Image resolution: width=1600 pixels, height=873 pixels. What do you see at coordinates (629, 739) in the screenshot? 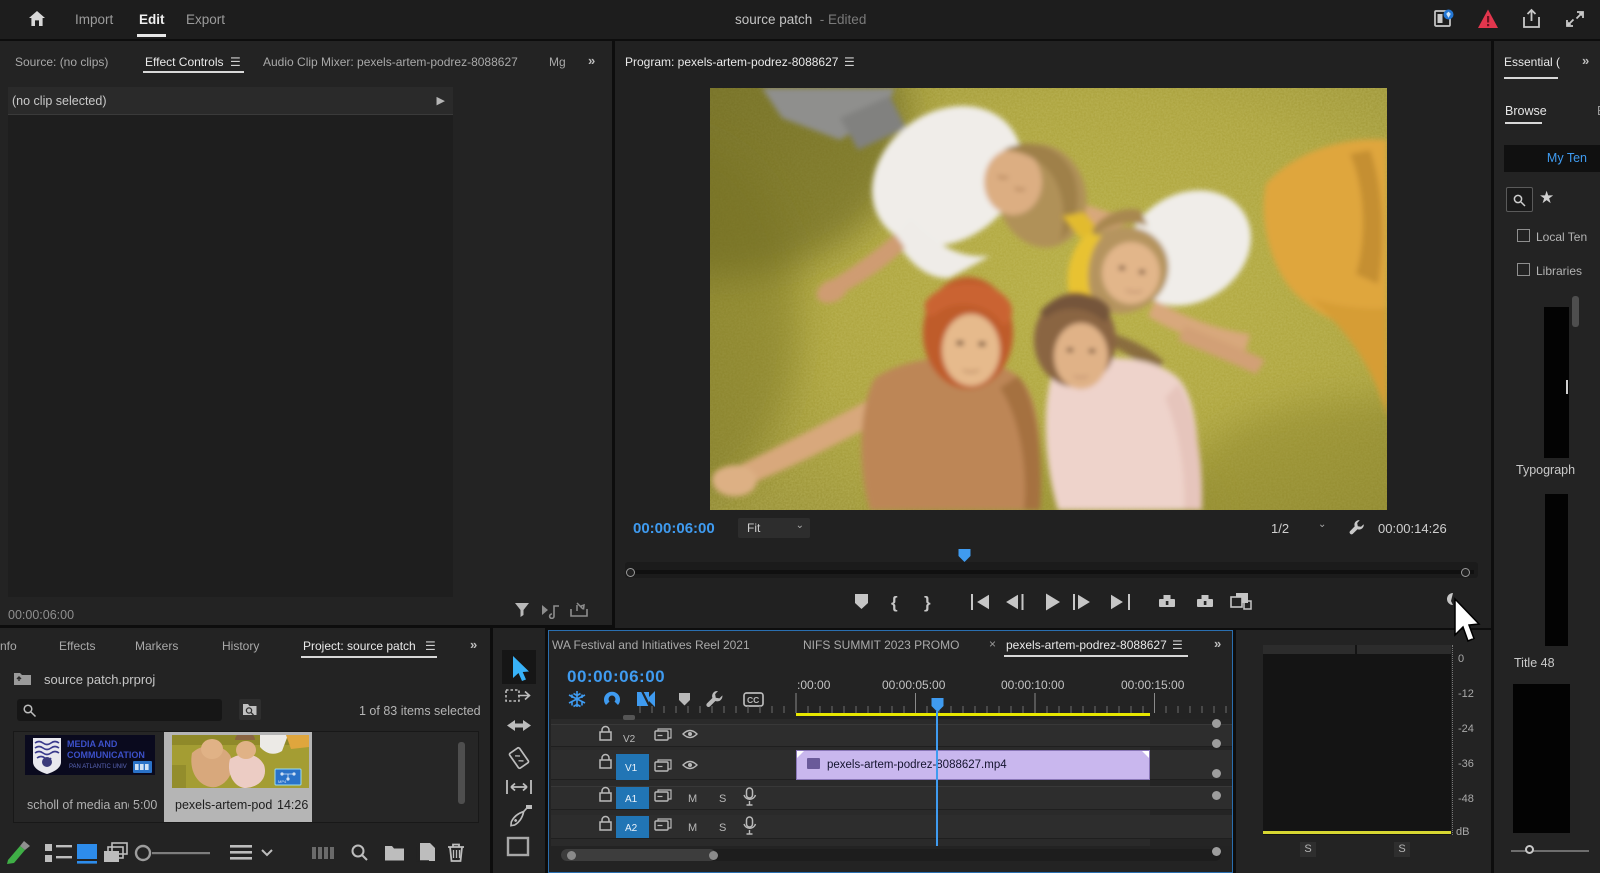
I see `svg-text: V2` at bounding box center [629, 739].